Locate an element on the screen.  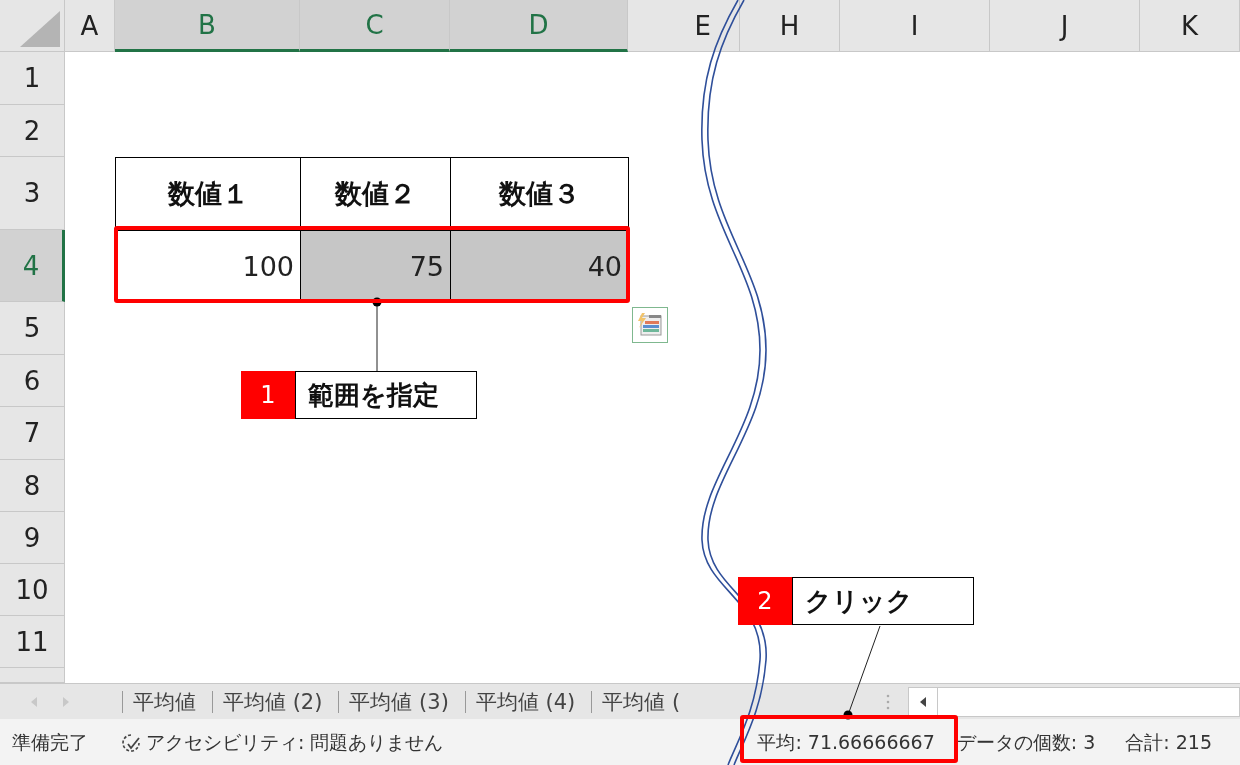
row-header: 3 is located at coordinates (32, 193).